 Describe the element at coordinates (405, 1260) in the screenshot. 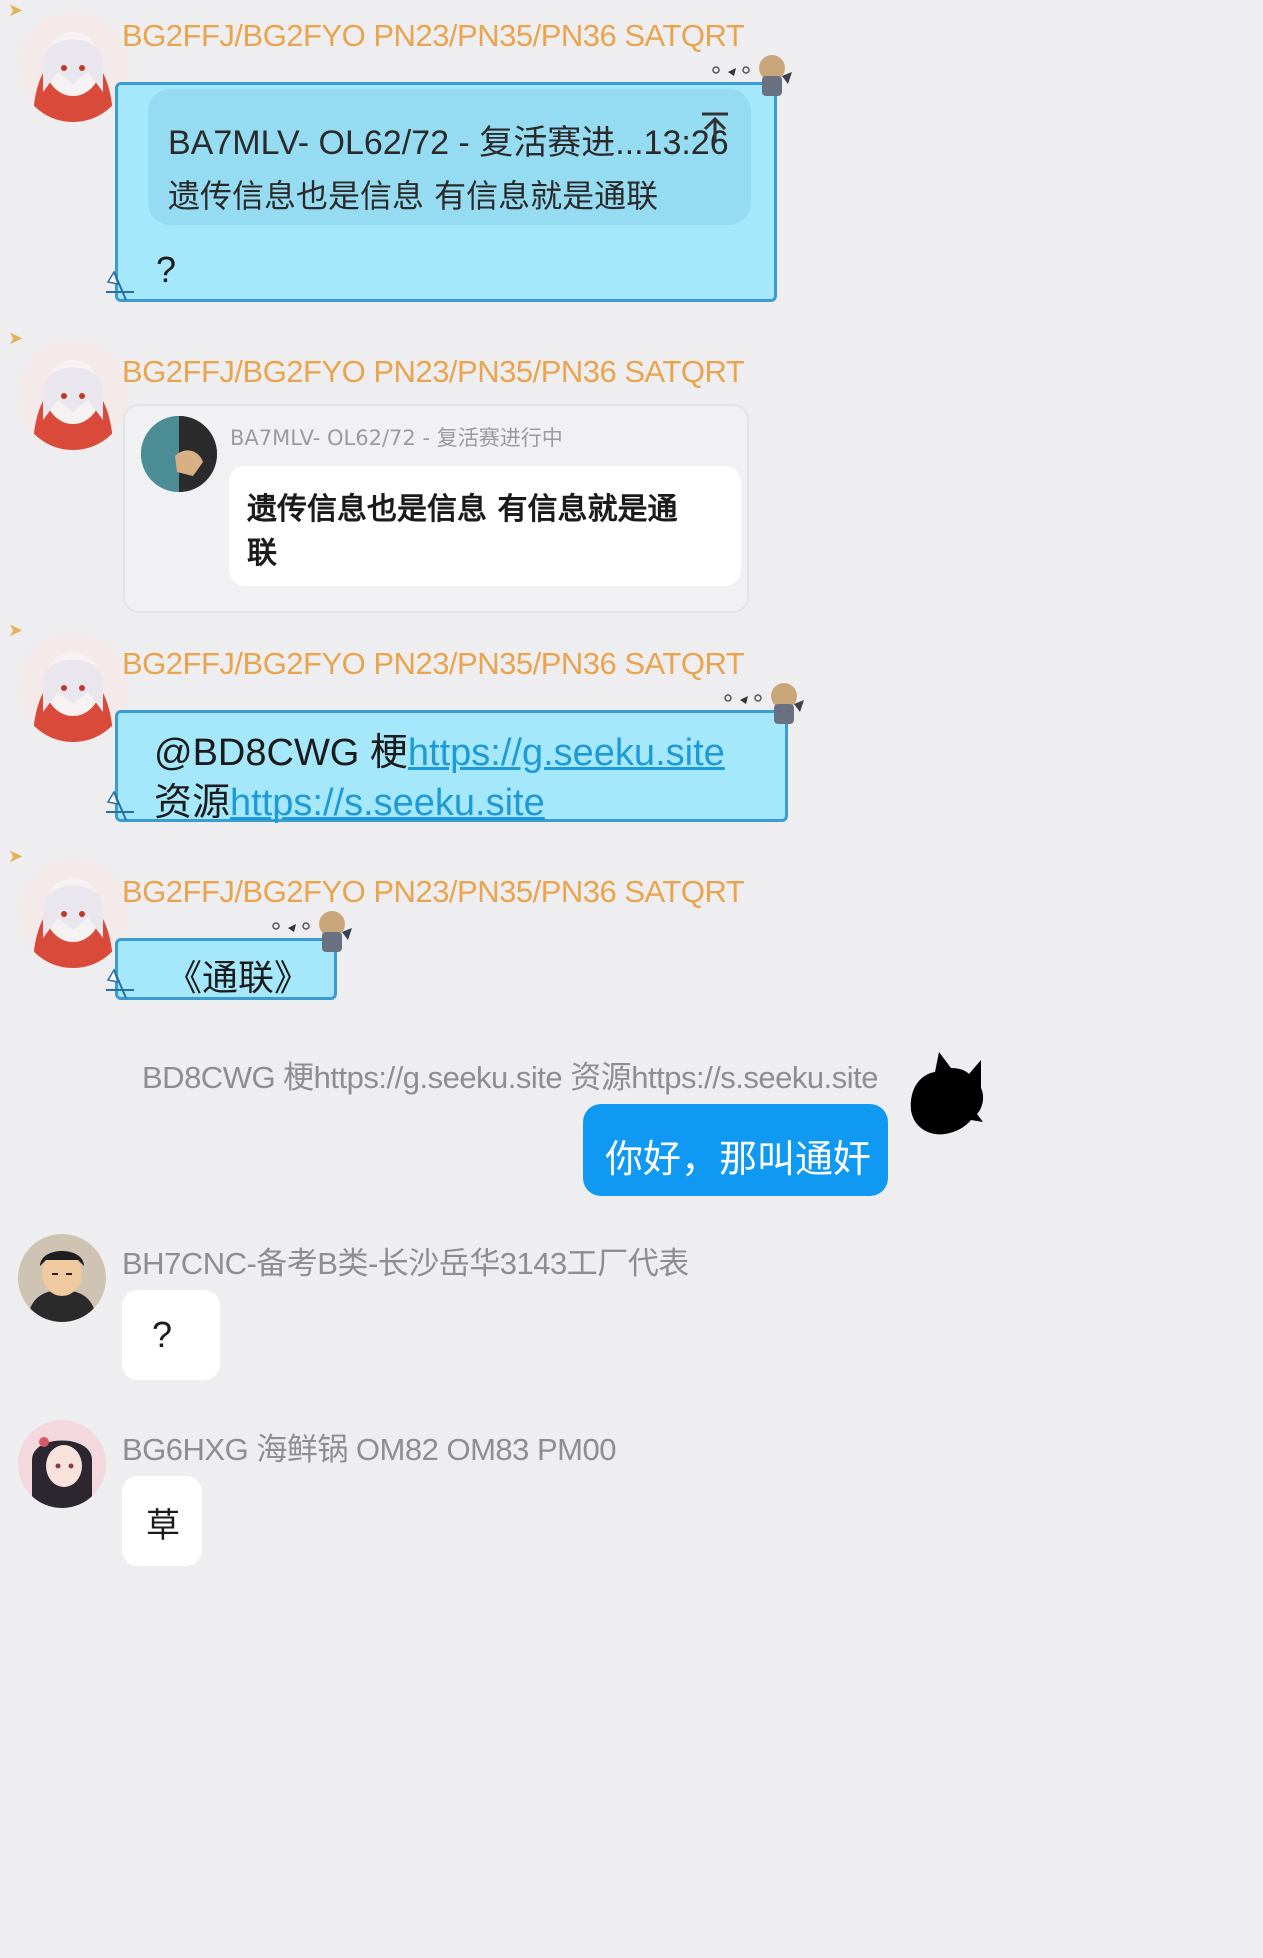

I see `sender-name: BH7CNC-备考B类-长沙岳华3143工厂代表` at that location.